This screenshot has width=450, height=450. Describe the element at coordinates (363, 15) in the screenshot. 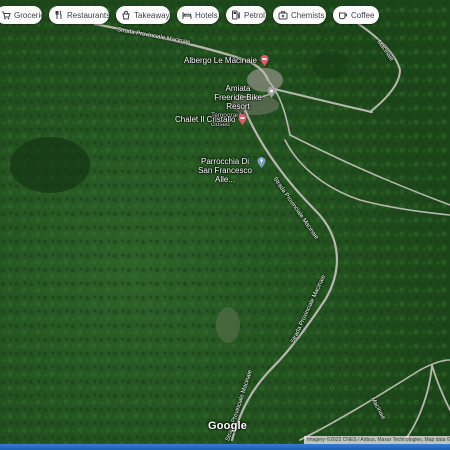

I see `chip-label: Coffee` at that location.